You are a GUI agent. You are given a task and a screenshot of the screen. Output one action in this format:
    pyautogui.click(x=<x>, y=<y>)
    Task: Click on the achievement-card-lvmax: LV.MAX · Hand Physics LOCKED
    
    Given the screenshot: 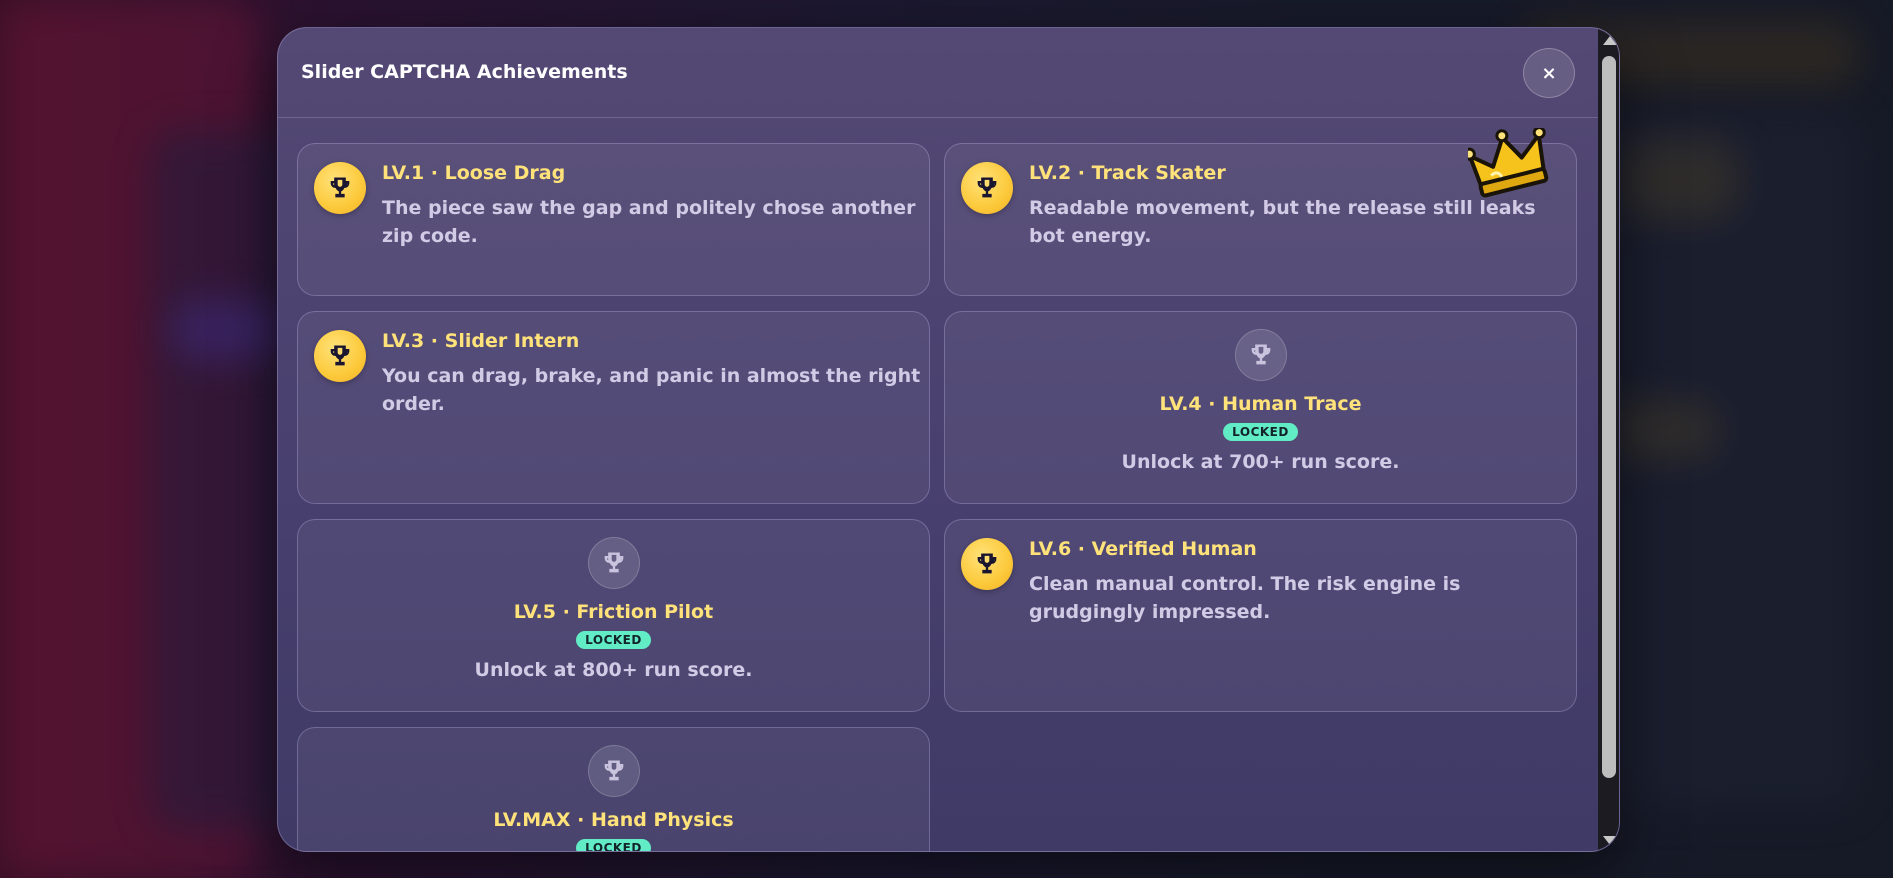 What is the action you would take?
    pyautogui.click(x=613, y=789)
    